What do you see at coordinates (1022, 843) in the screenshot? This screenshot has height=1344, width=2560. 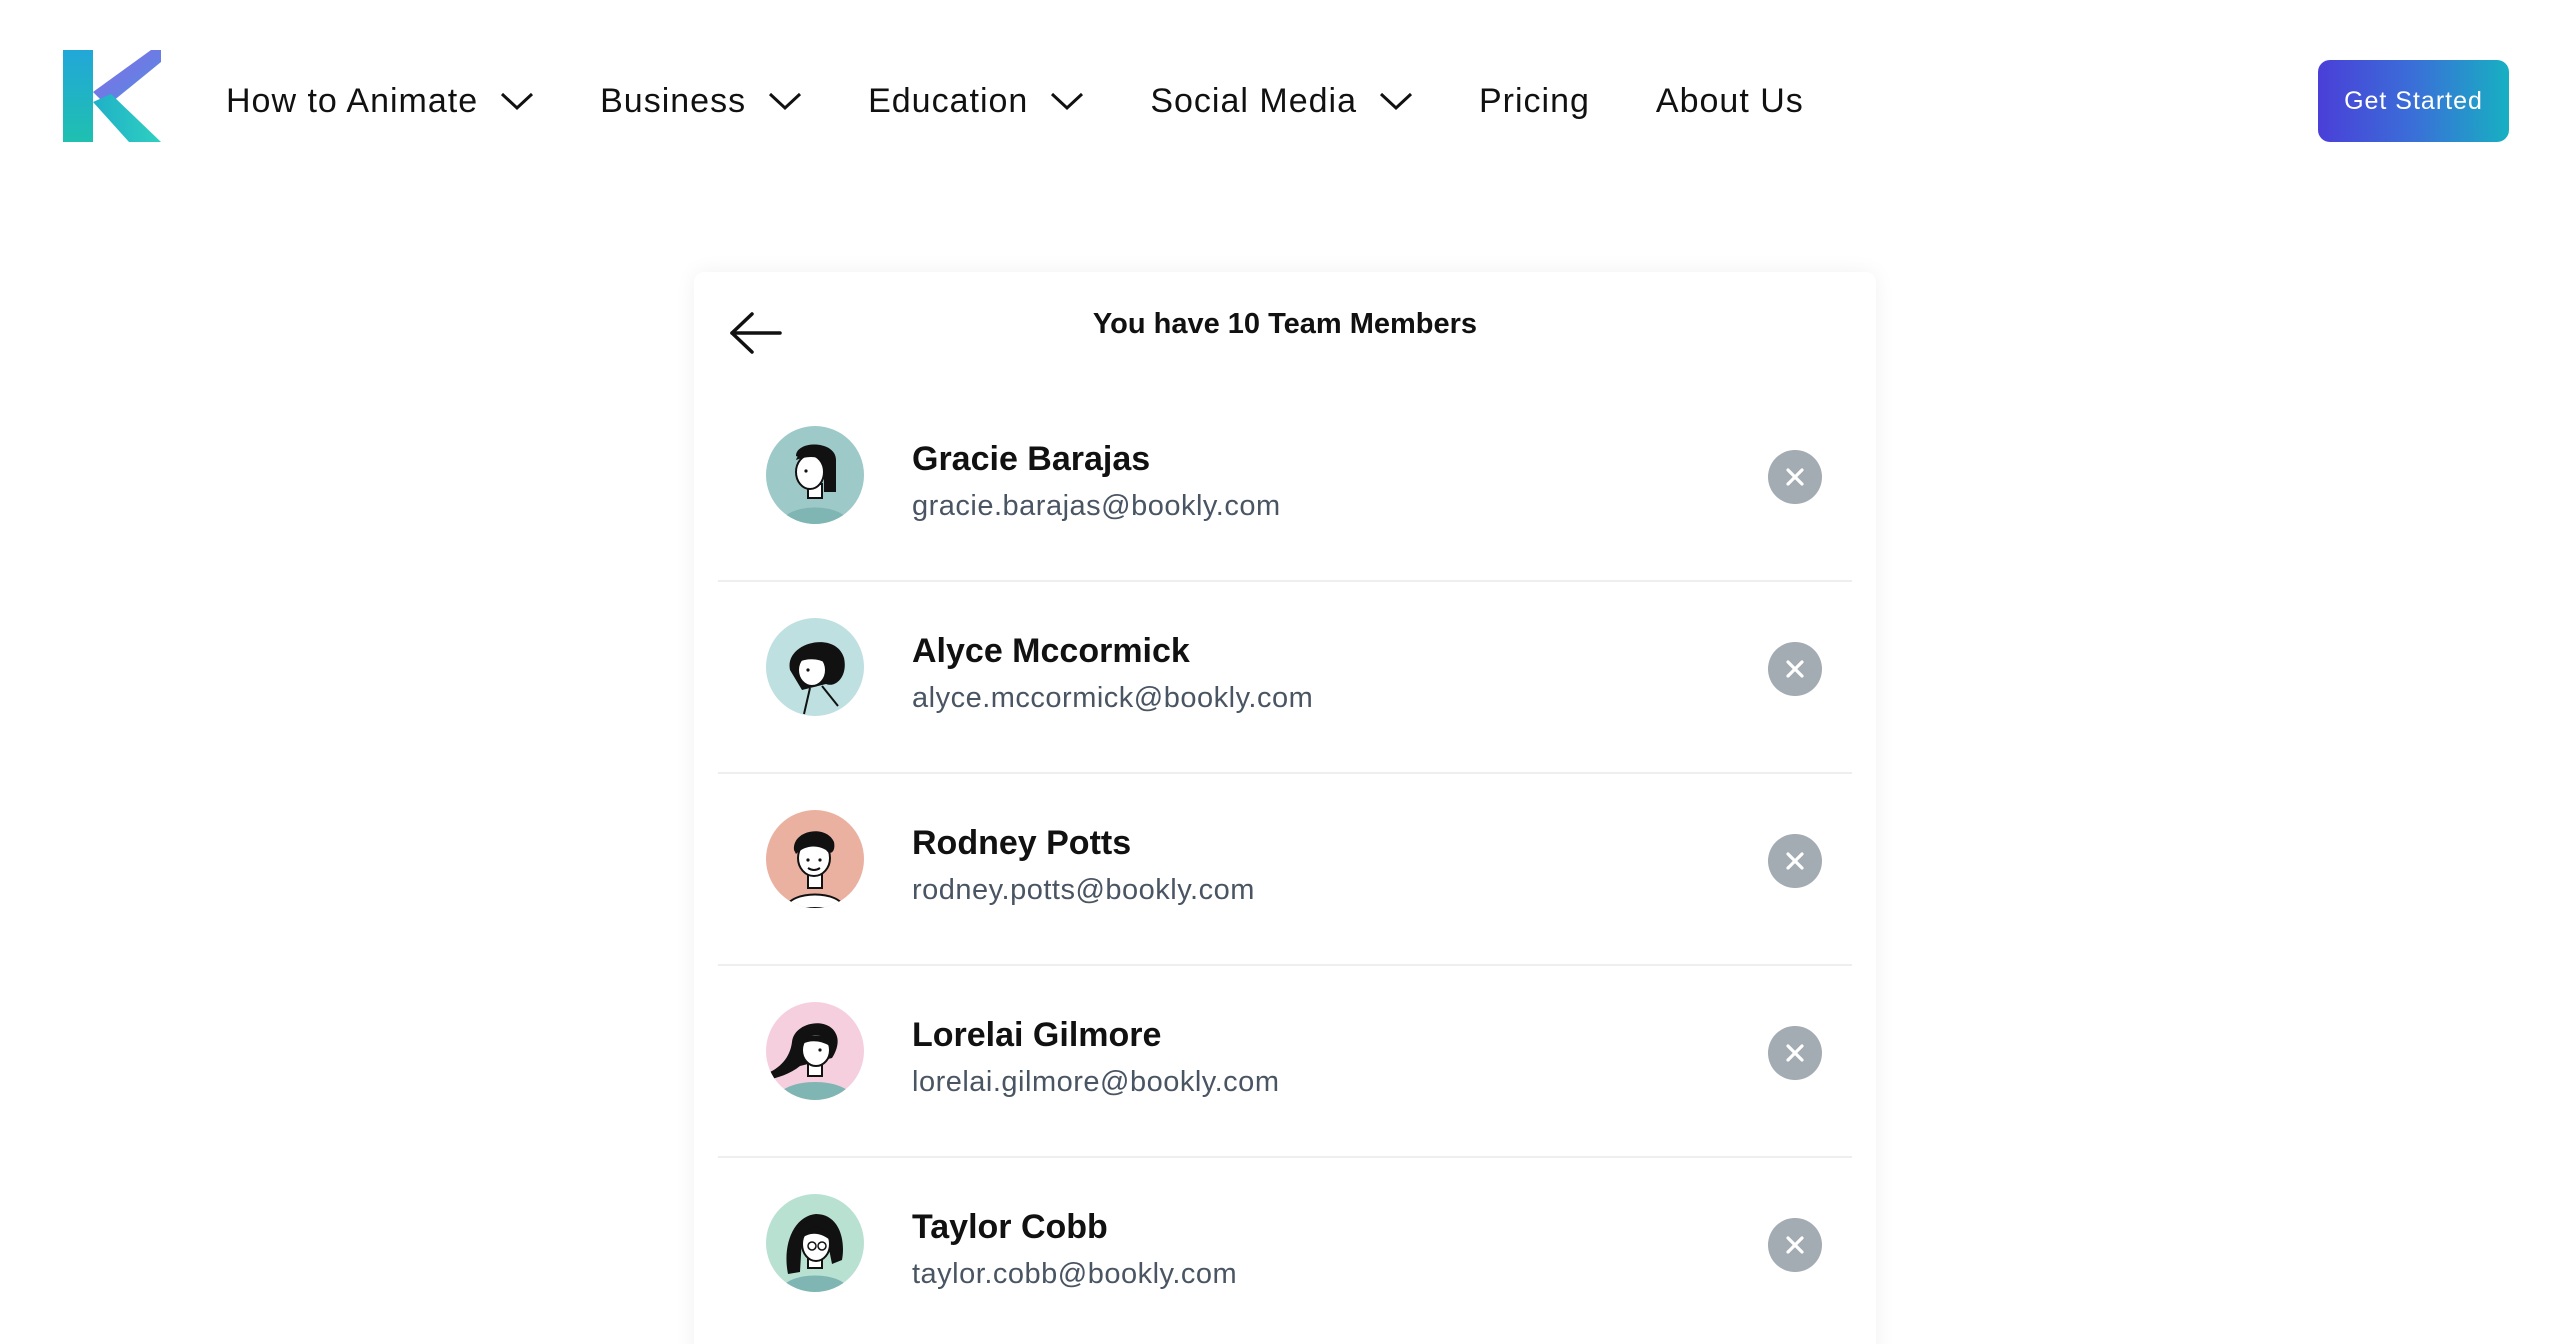 I see `member-name: Rodney Potts` at bounding box center [1022, 843].